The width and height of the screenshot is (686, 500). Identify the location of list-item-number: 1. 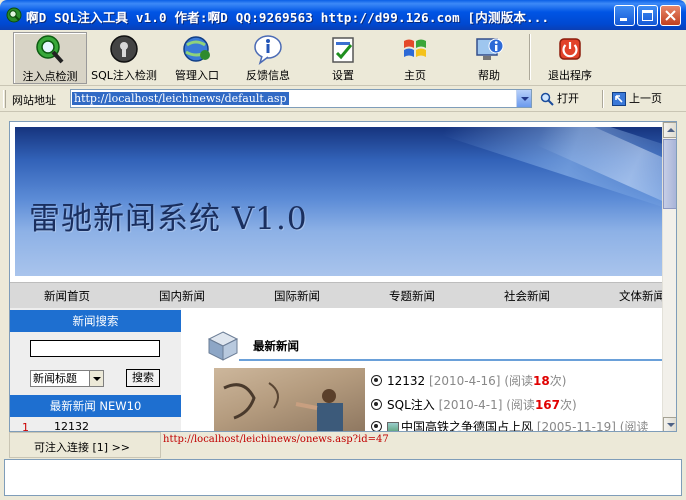
(25, 426).